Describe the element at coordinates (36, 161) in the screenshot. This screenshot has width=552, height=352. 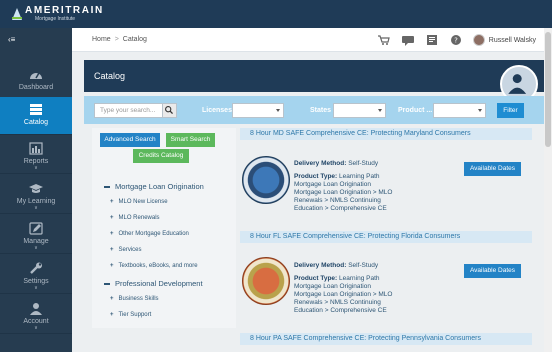
I see `sidebar-item-label: Reports` at that location.